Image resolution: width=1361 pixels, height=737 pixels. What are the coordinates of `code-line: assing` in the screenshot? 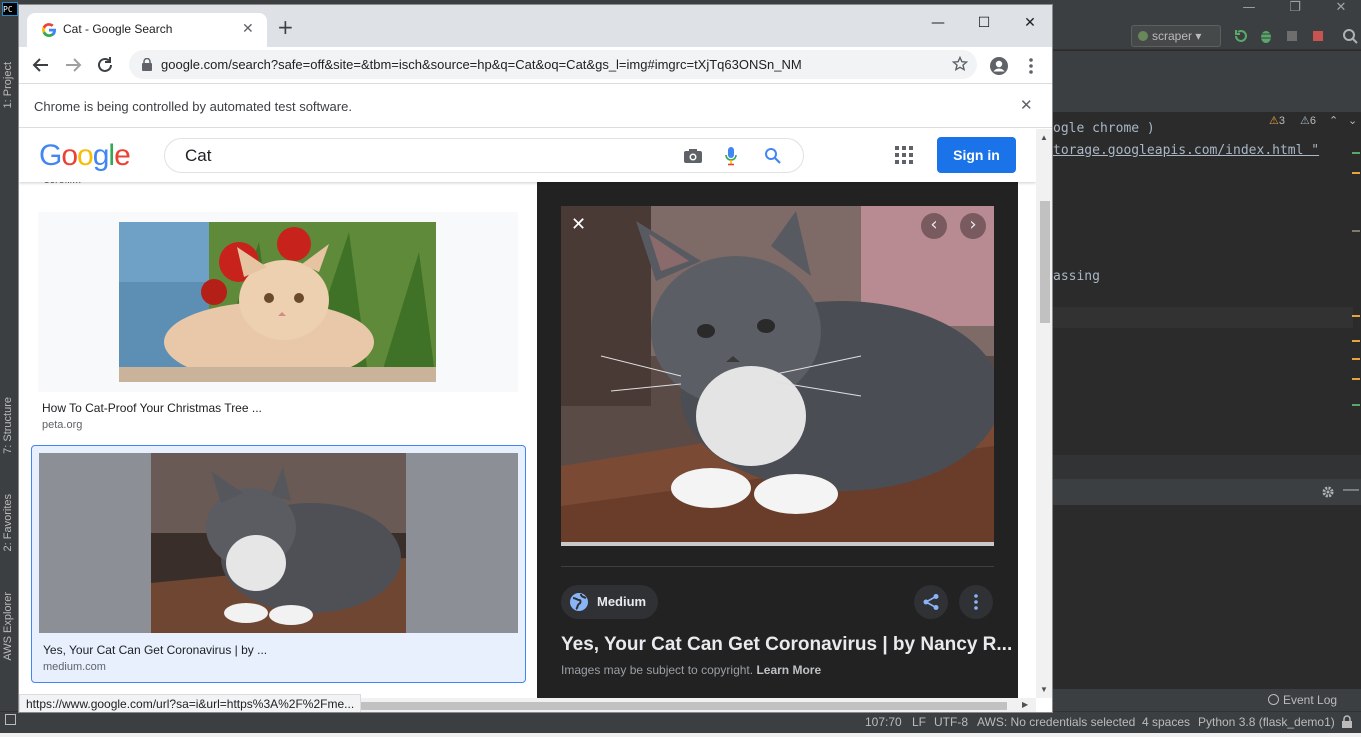 It's located at (1076, 276).